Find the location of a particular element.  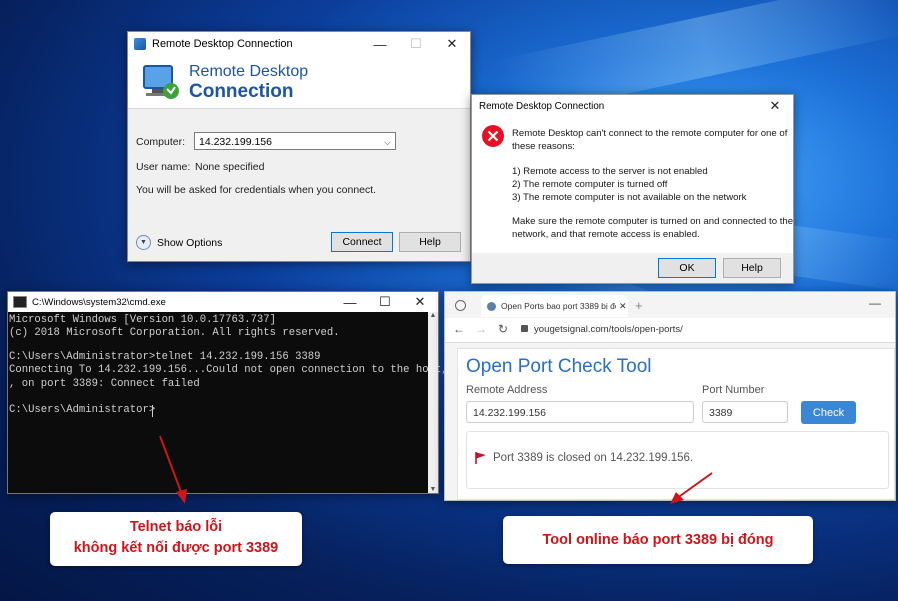

new-tab-icon: + is located at coordinates (639, 305).